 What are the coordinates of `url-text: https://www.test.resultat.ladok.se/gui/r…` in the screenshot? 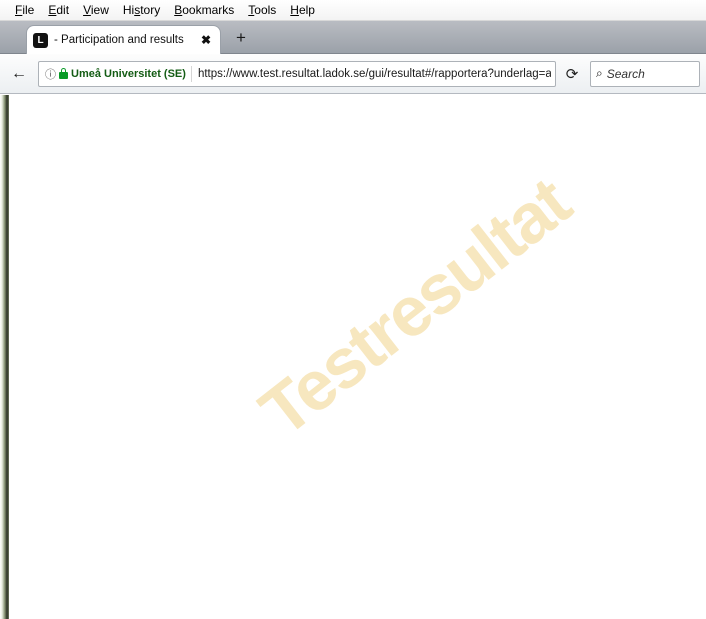 It's located at (374, 74).